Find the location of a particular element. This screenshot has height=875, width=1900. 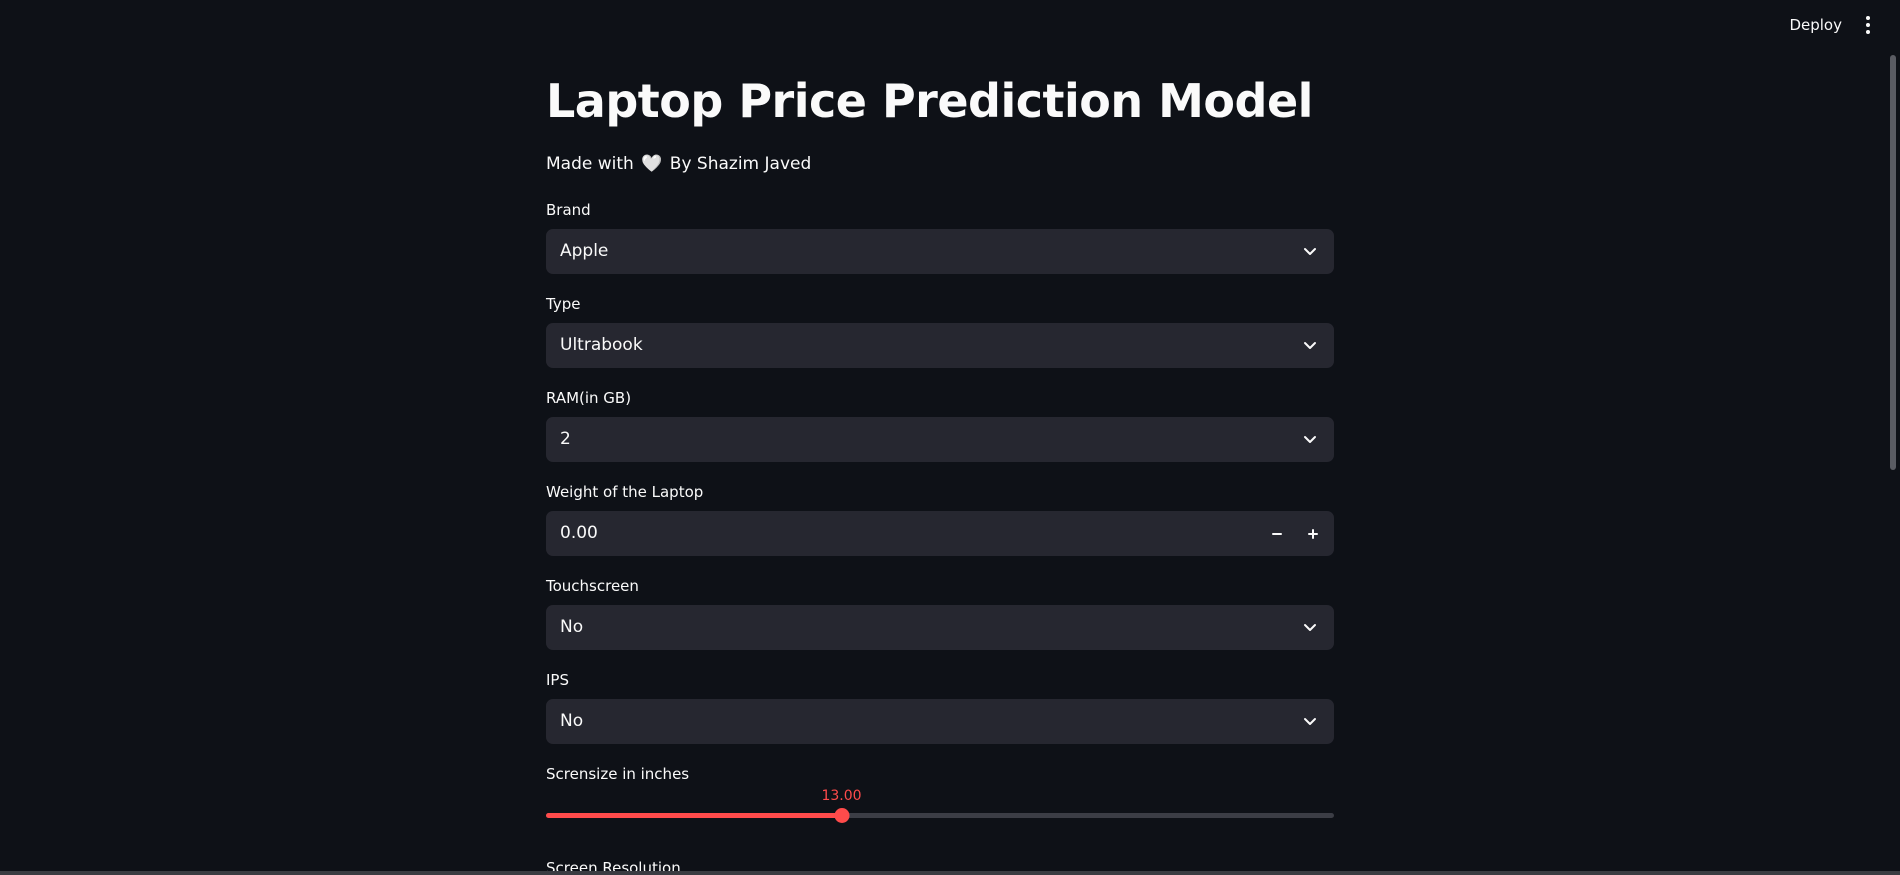

slider-value-label: 13.00 is located at coordinates (841, 796).